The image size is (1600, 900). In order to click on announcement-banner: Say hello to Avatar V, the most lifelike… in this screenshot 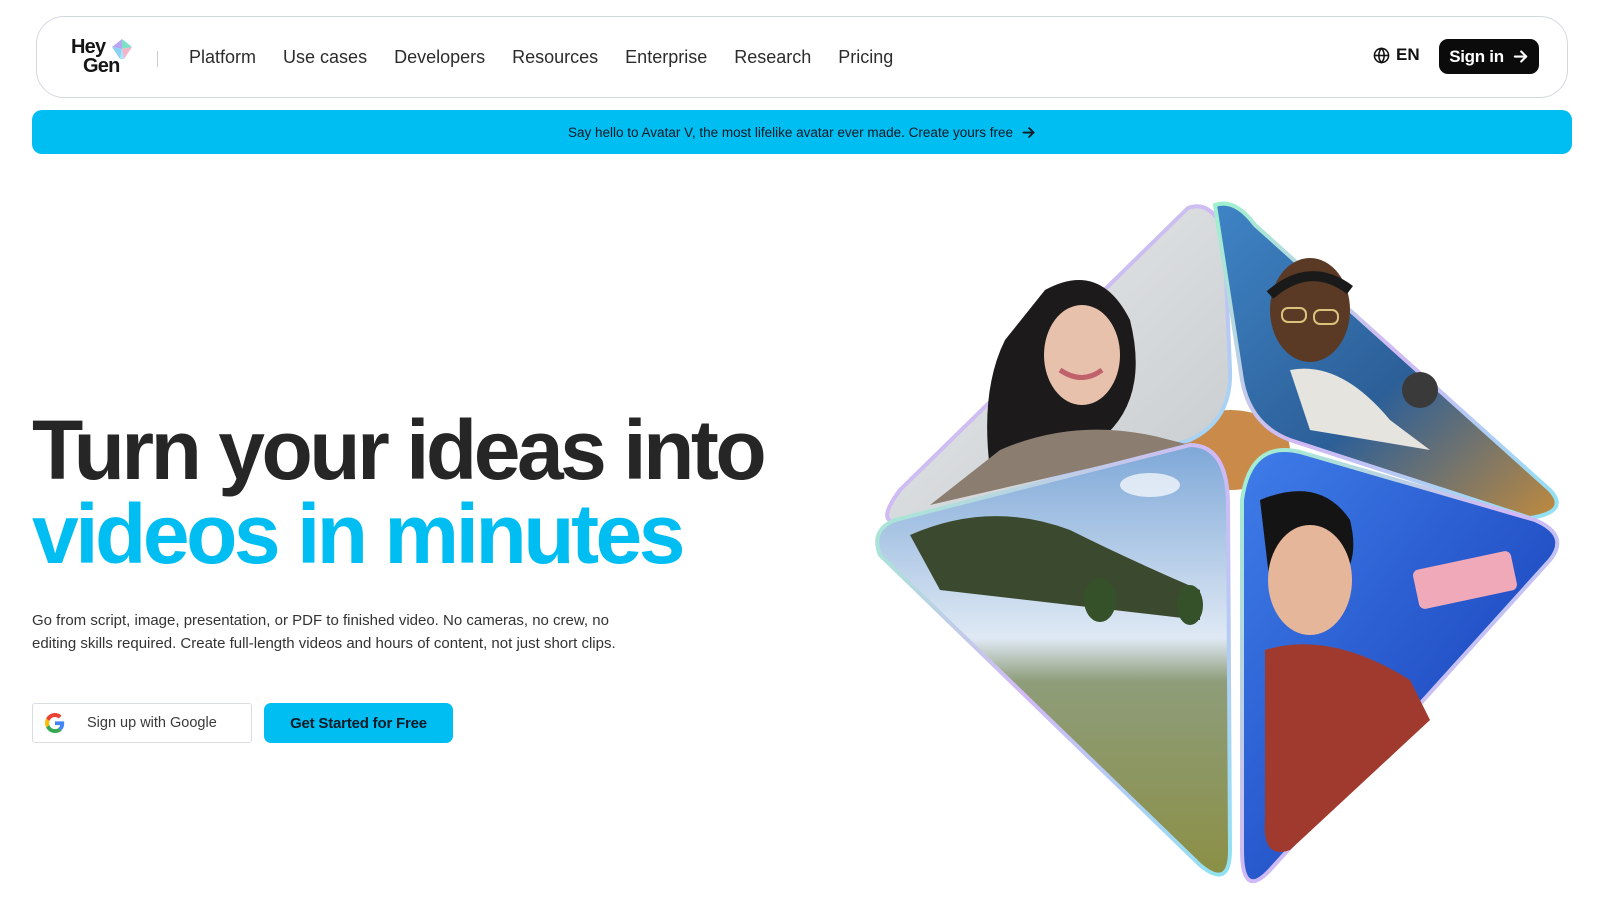, I will do `click(802, 132)`.